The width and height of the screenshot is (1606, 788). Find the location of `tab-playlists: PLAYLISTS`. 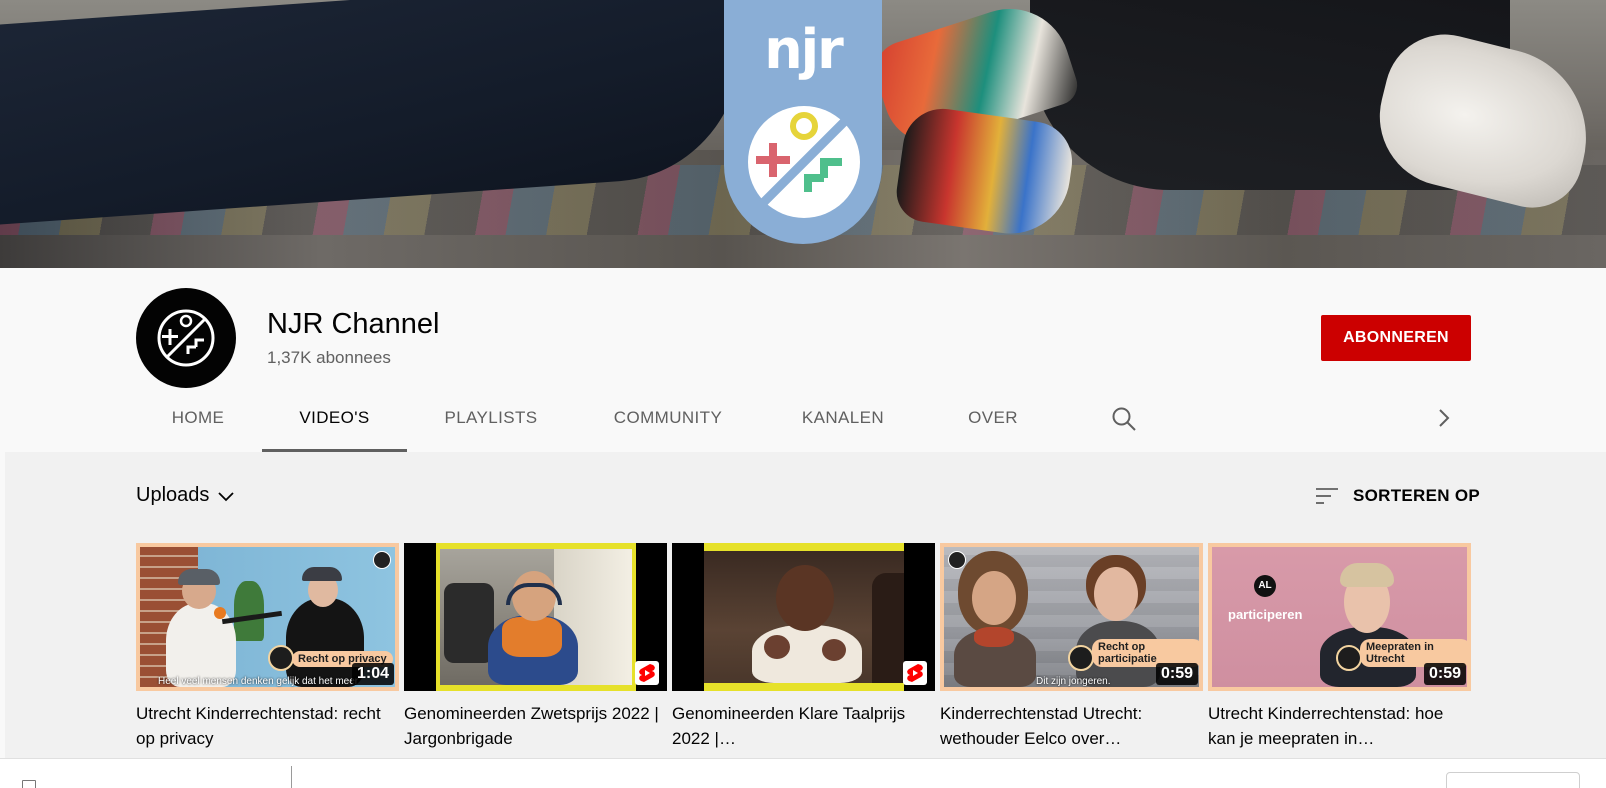

tab-playlists: PLAYLISTS is located at coordinates (491, 423).